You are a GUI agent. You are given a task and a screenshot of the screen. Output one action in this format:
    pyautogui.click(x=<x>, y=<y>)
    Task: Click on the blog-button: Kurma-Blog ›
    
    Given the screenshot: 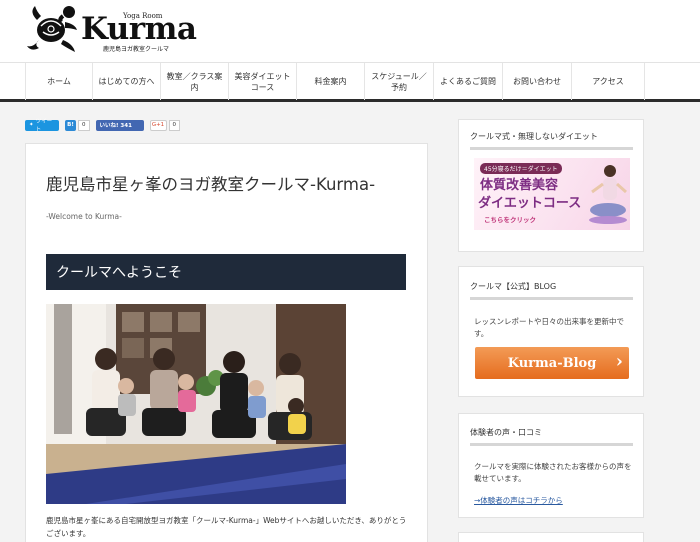 What is the action you would take?
    pyautogui.click(x=552, y=363)
    